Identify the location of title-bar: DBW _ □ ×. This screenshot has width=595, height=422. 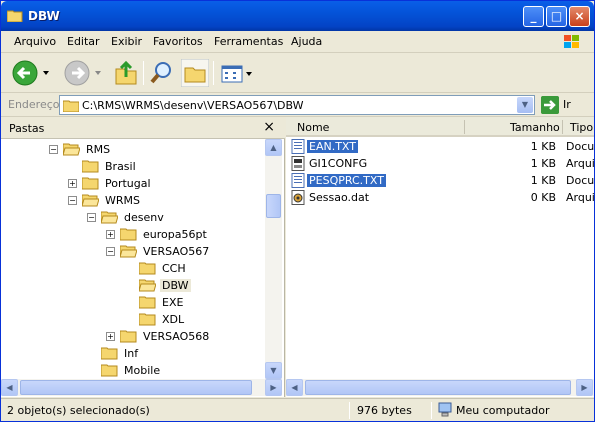
(297, 16).